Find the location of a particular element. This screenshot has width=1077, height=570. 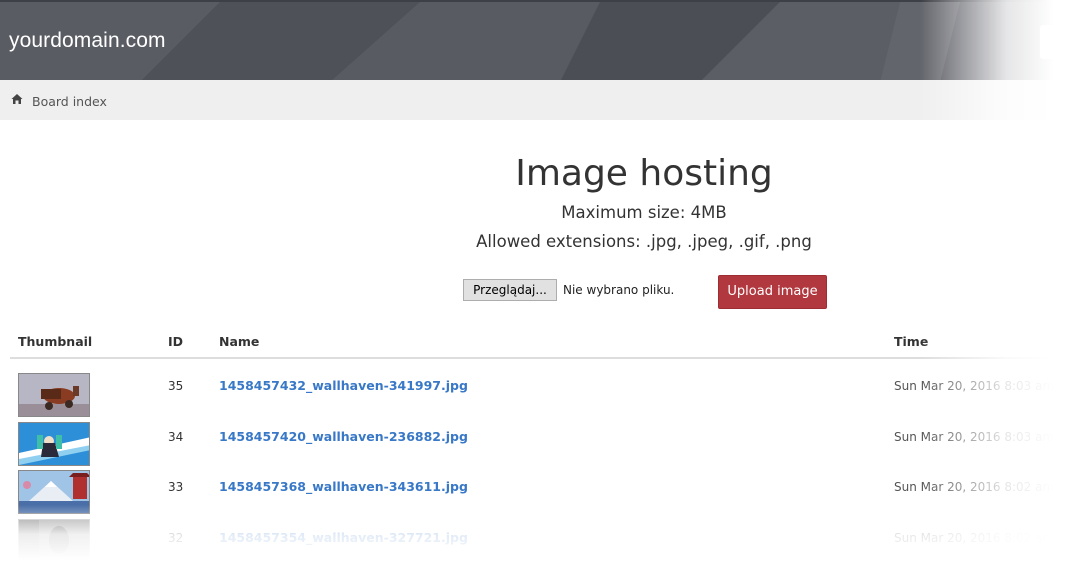

column-header-thumbnail: Thumbnail is located at coordinates (55, 341).